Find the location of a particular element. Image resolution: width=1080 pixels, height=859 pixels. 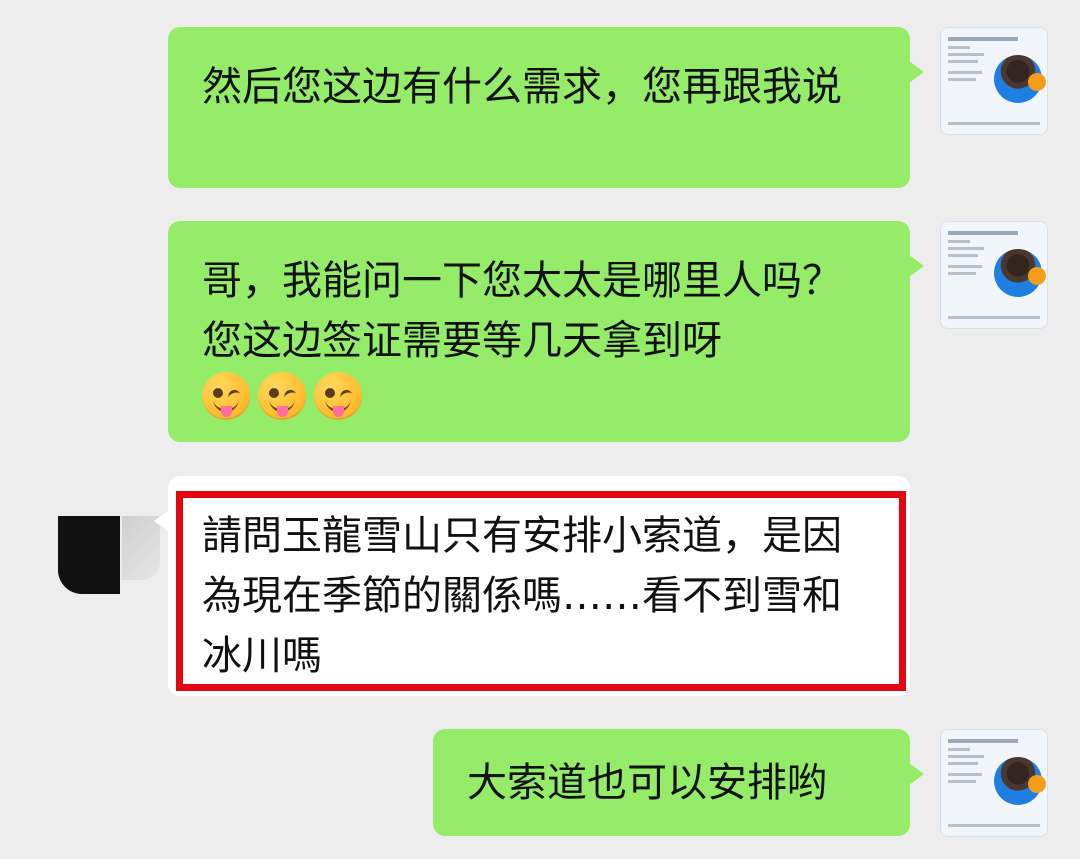

message-text: 哥，我能问一下您太太是哪里人吗？您这边签证需要等几天拿到呀 is located at coordinates (522, 311).